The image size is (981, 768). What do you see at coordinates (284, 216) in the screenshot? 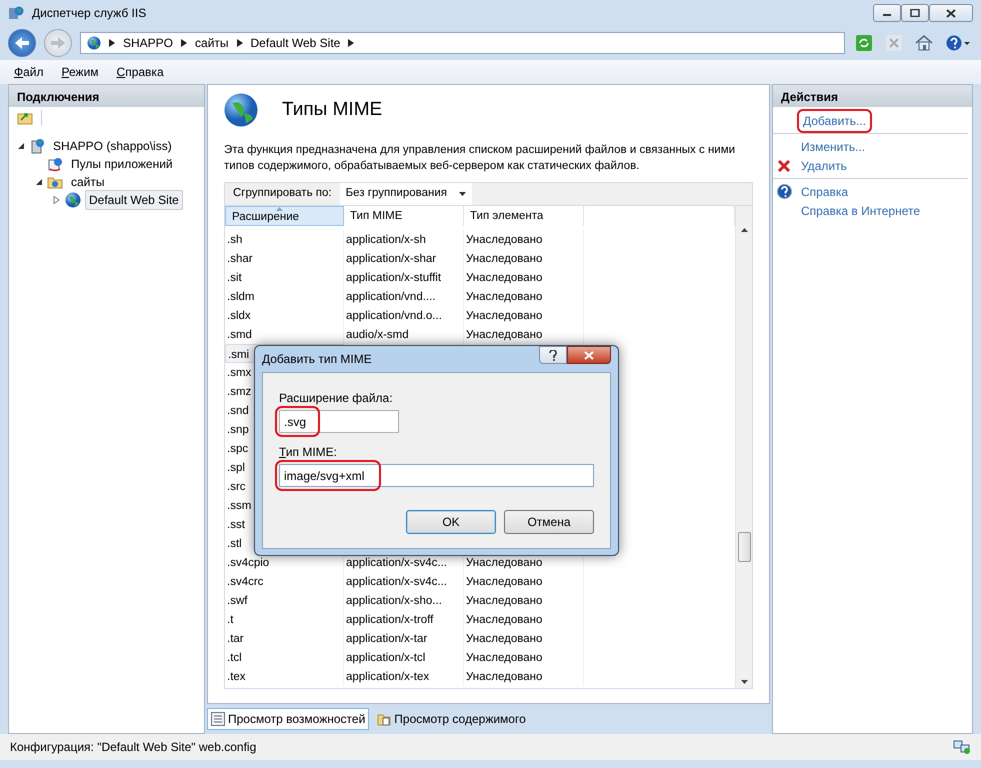
I see `column-header: Расширение` at bounding box center [284, 216].